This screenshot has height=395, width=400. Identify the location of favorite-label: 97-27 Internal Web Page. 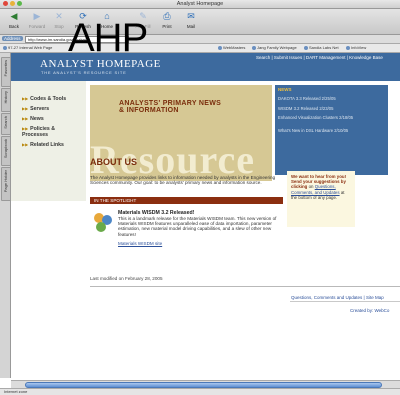
(30, 47).